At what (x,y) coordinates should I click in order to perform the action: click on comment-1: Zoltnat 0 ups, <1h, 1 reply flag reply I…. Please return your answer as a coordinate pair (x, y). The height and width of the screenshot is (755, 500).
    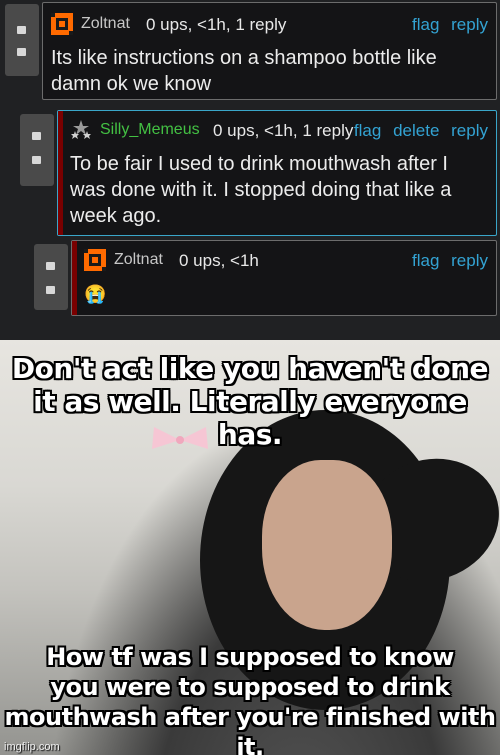
    Looking at the image, I should click on (269, 51).